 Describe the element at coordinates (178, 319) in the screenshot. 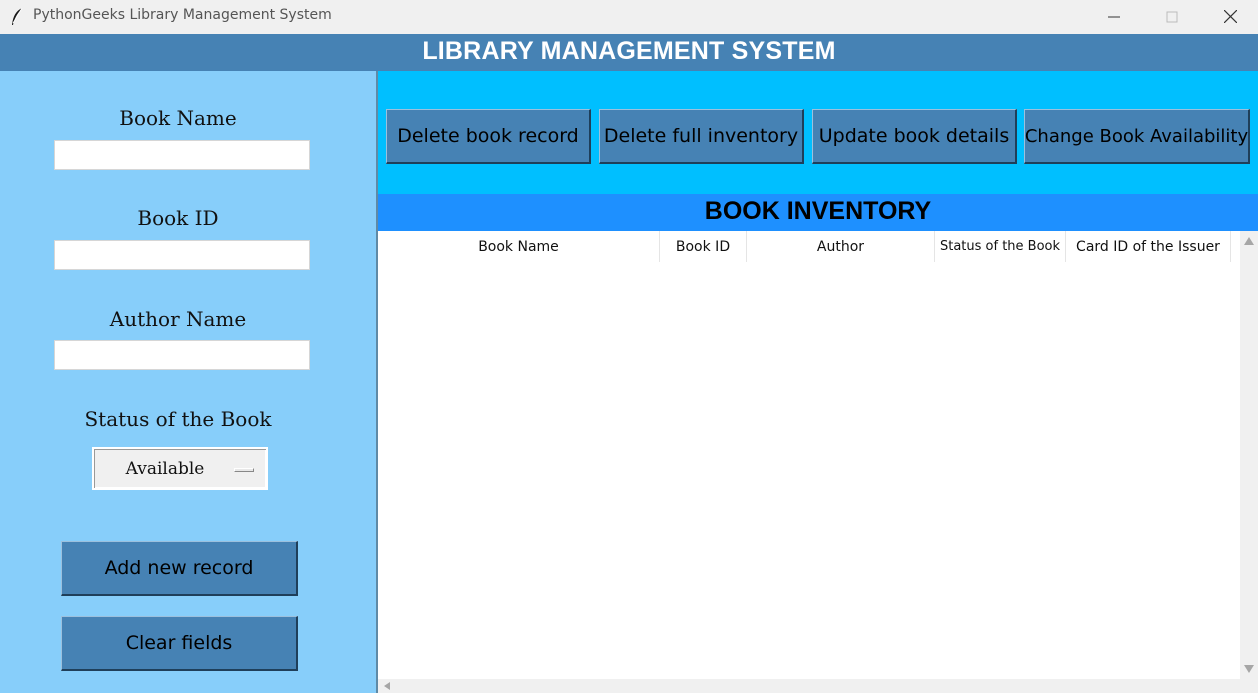

I see `author-name-label: Author Name` at that location.